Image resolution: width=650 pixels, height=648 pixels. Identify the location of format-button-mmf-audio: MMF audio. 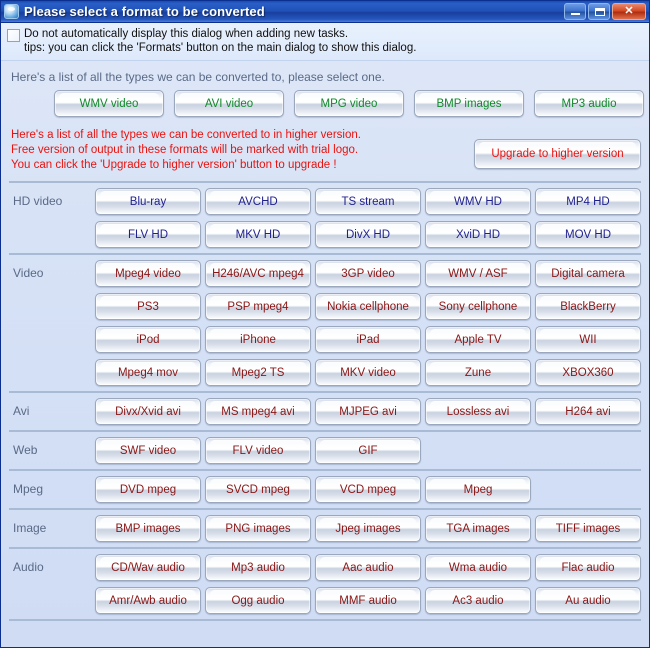
(368, 600).